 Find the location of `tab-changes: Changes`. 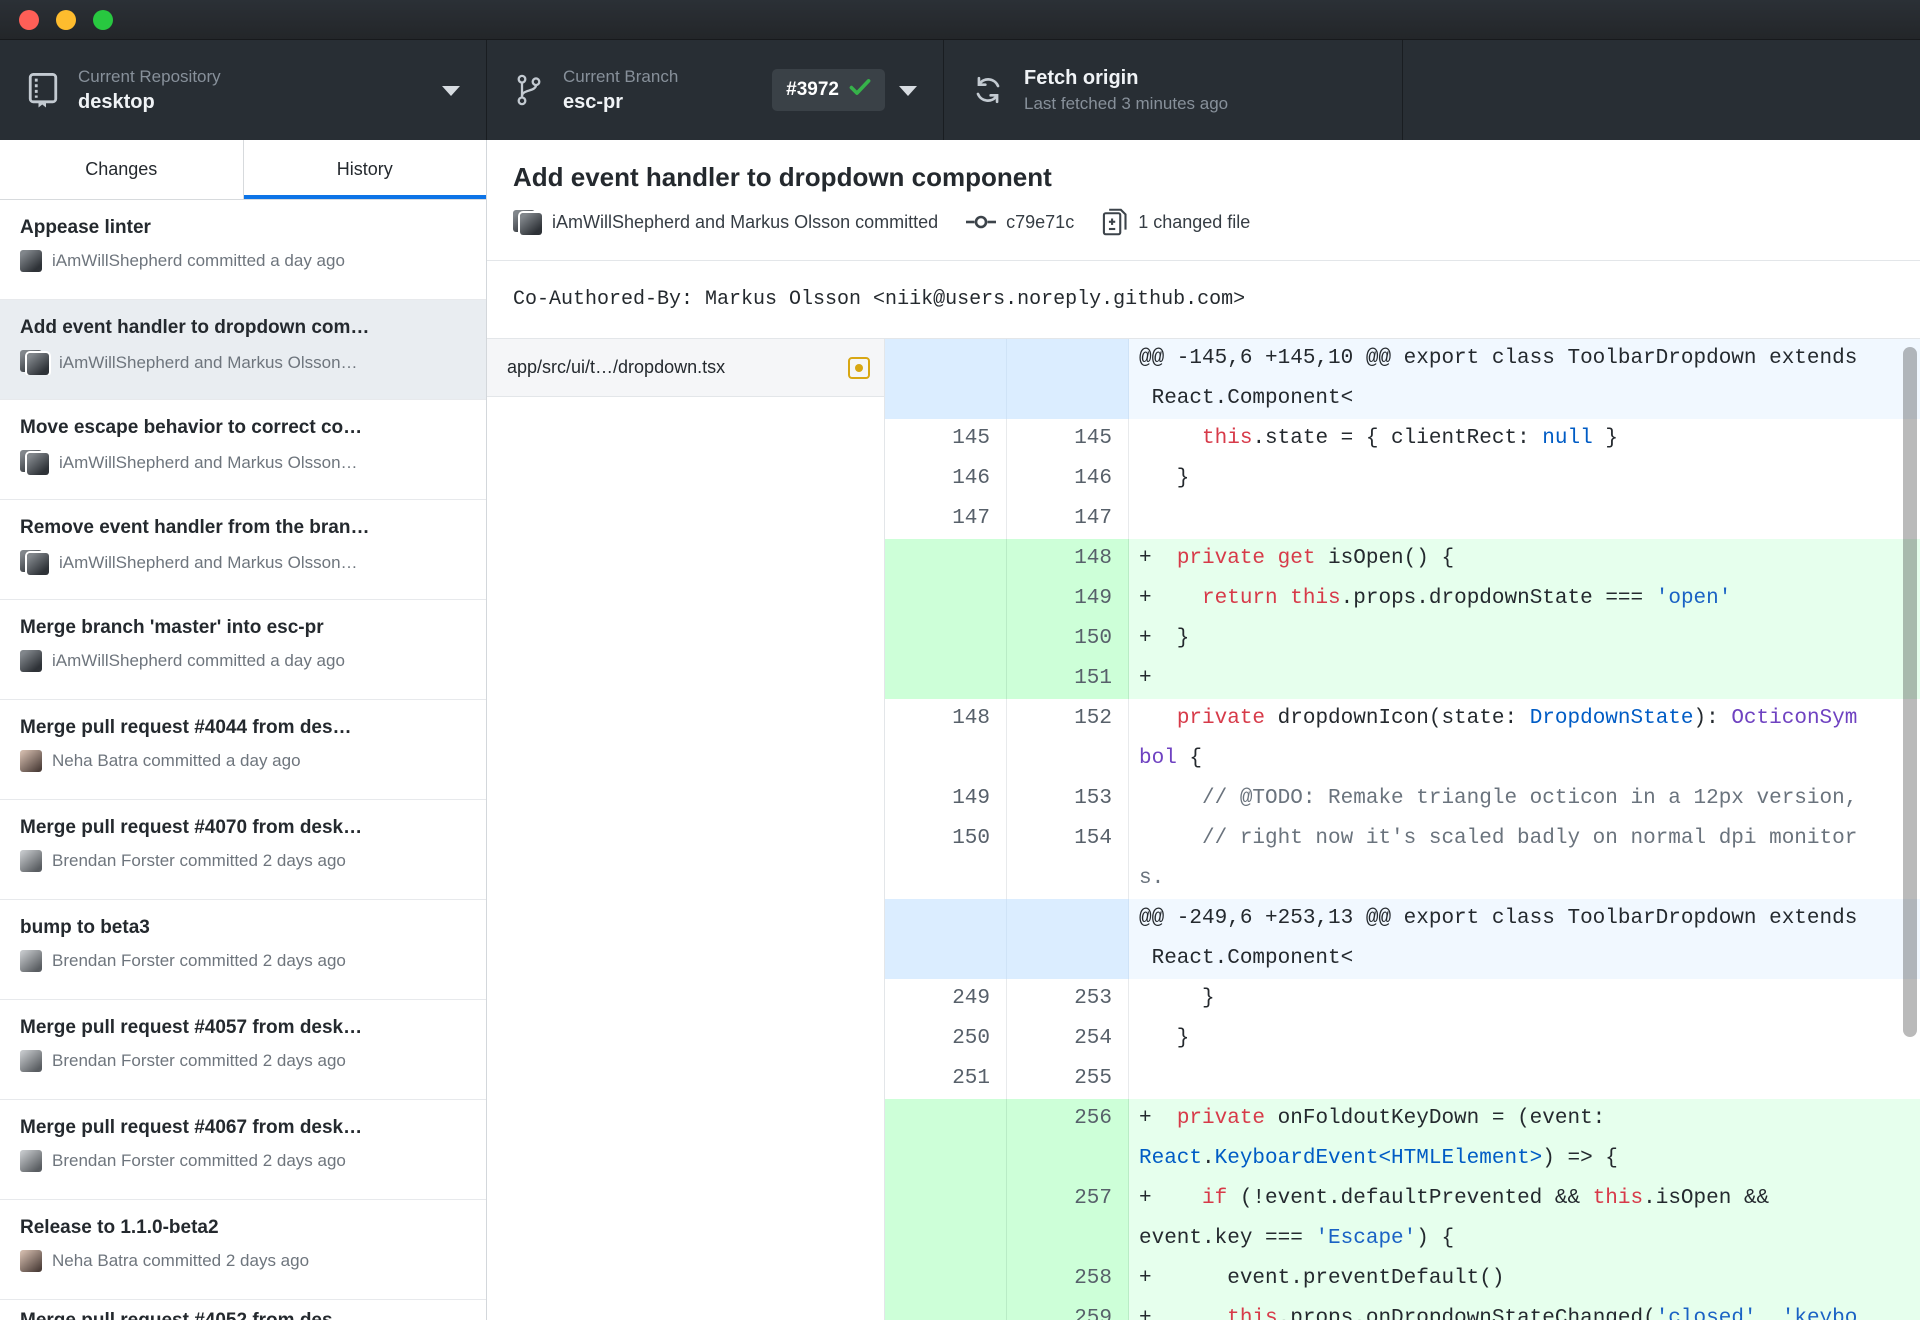

tab-changes: Changes is located at coordinates (122, 169).